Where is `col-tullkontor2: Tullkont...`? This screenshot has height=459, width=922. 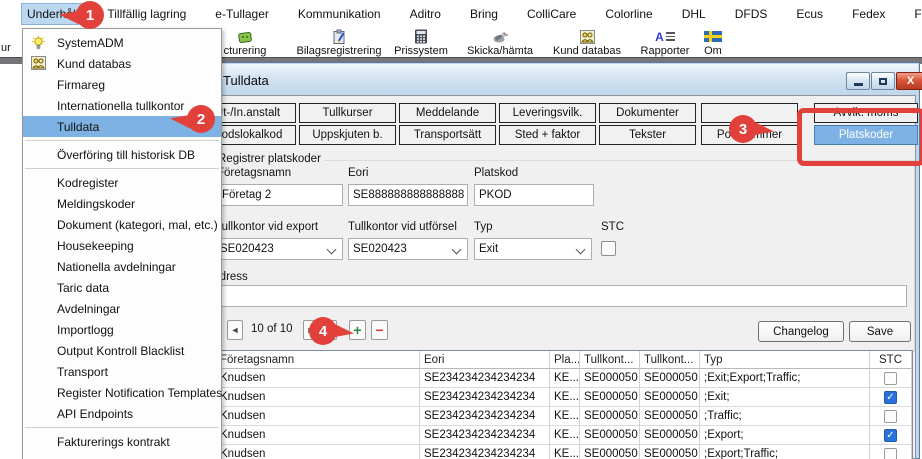
col-tullkontor2: Tullkont... is located at coordinates (670, 360).